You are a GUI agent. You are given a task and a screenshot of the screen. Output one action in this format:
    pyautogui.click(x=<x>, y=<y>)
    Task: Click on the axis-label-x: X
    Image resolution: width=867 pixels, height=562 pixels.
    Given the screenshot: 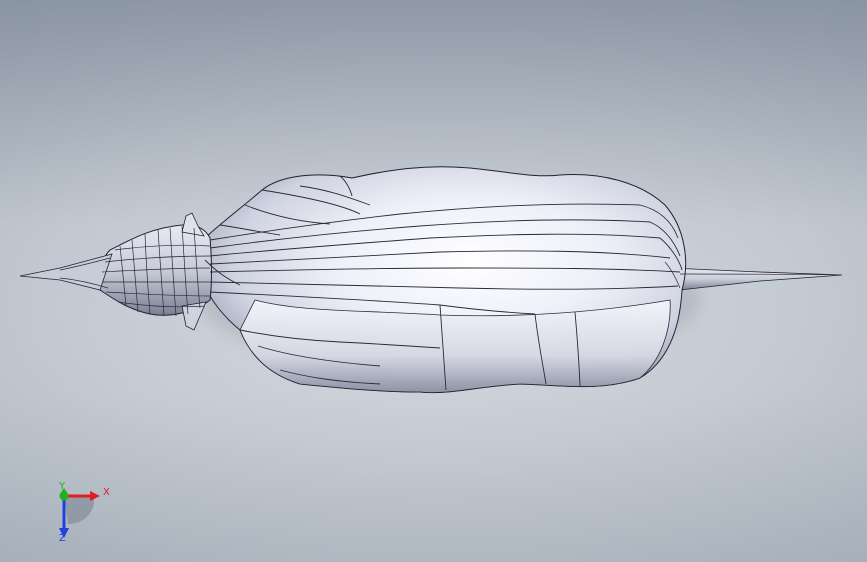 What is the action you would take?
    pyautogui.click(x=106, y=492)
    